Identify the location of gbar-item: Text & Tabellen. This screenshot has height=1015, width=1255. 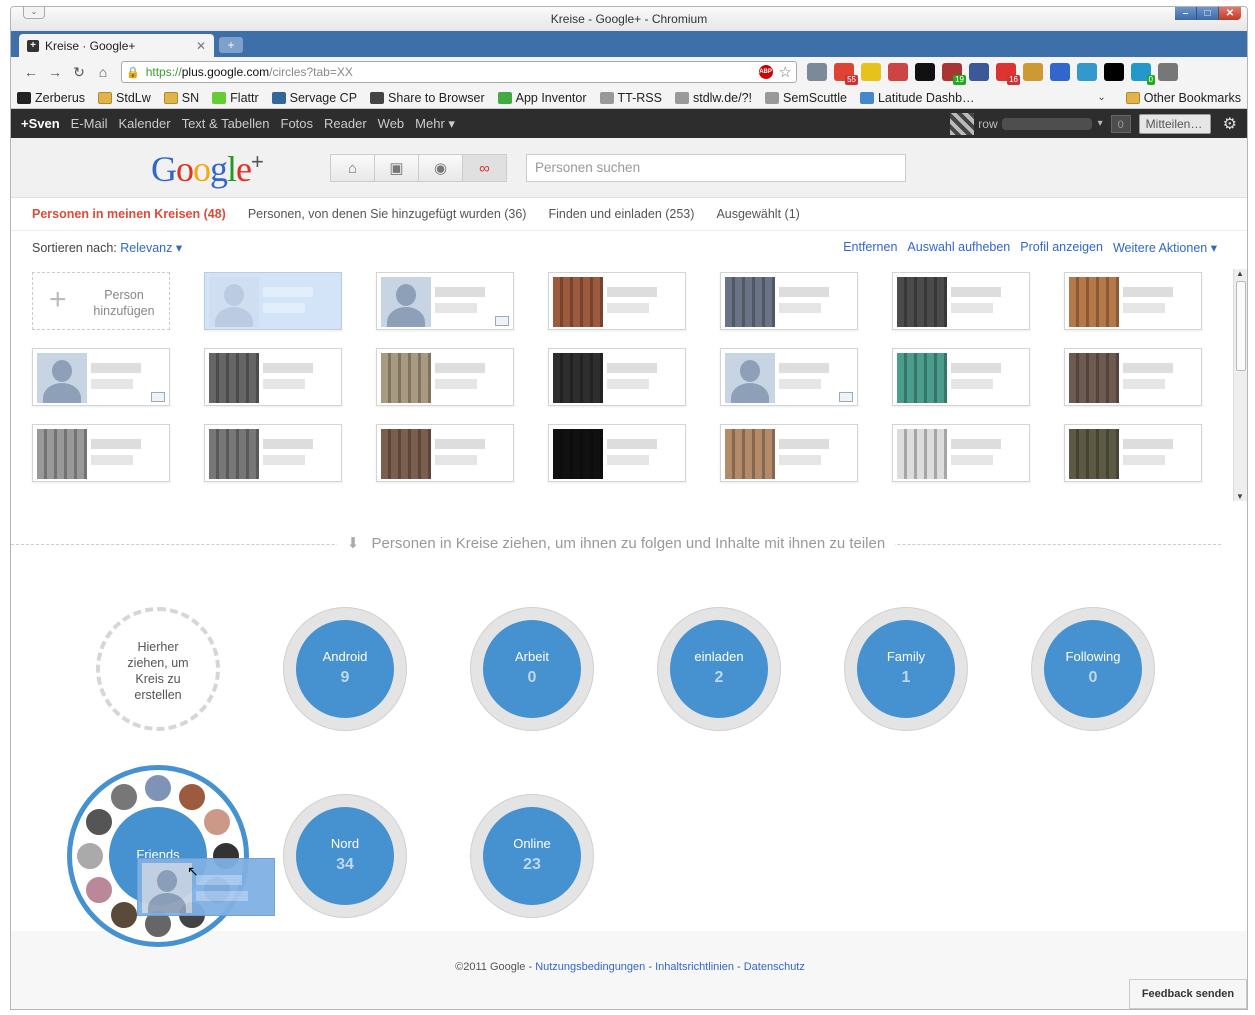
(226, 123).